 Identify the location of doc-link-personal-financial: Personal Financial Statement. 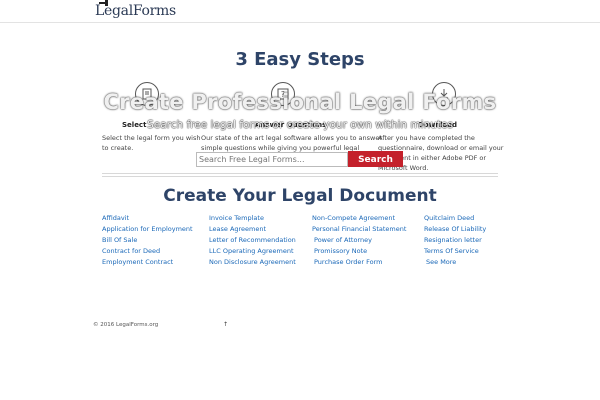
(359, 229).